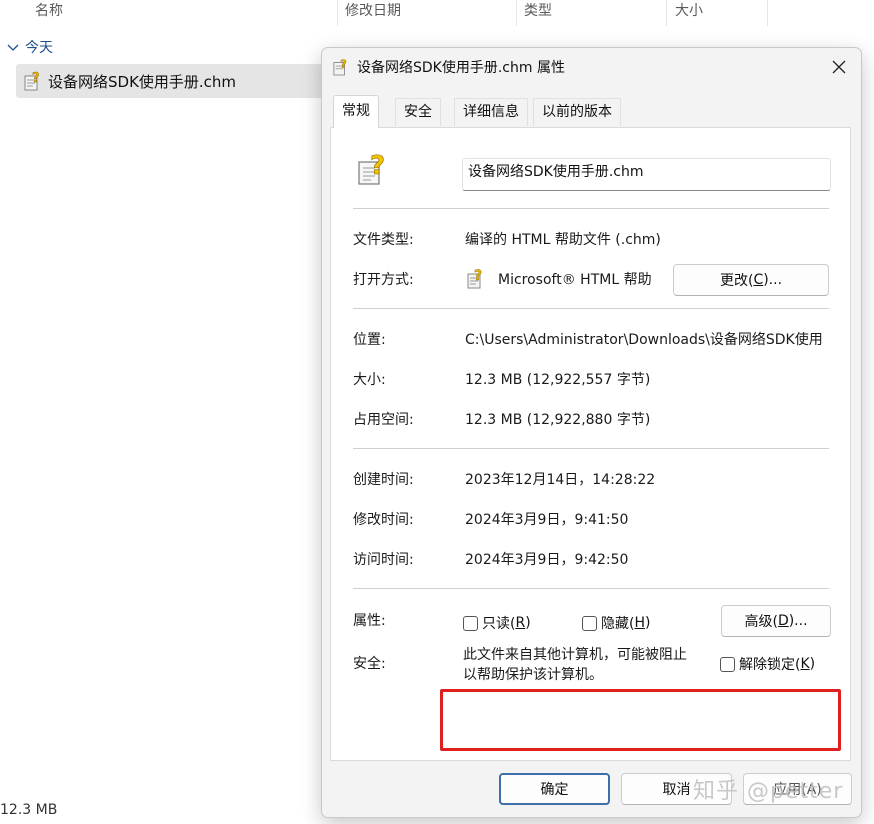  What do you see at coordinates (142, 81) in the screenshot?
I see `file-name: 设备网络SDK使用手册.chm` at bounding box center [142, 81].